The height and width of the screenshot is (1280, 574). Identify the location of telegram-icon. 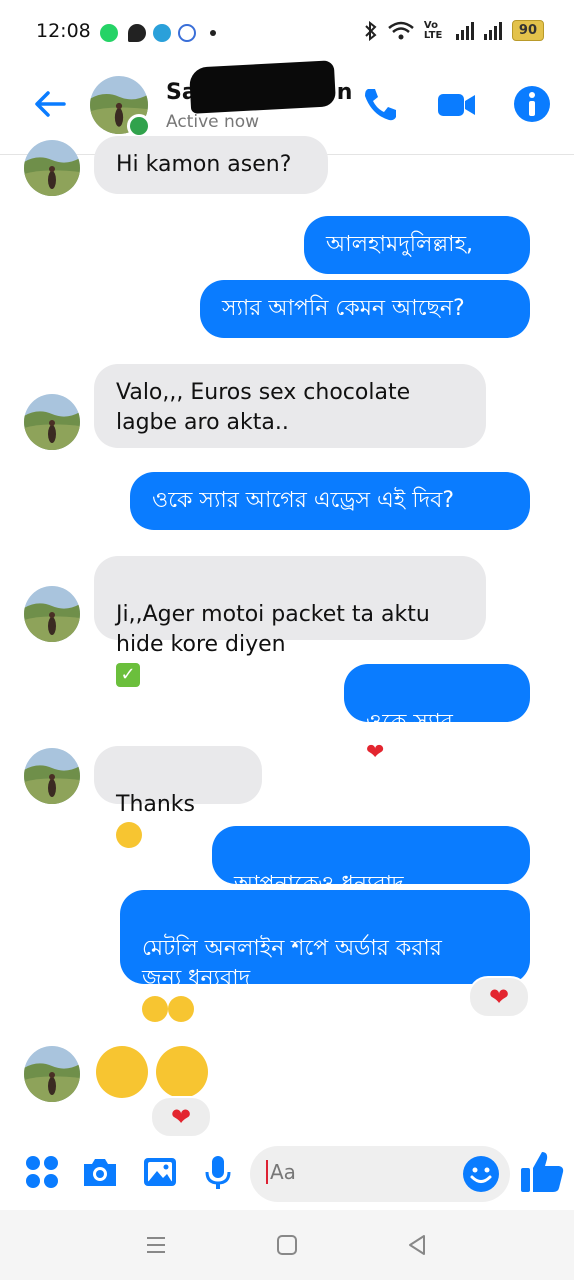
(162, 33).